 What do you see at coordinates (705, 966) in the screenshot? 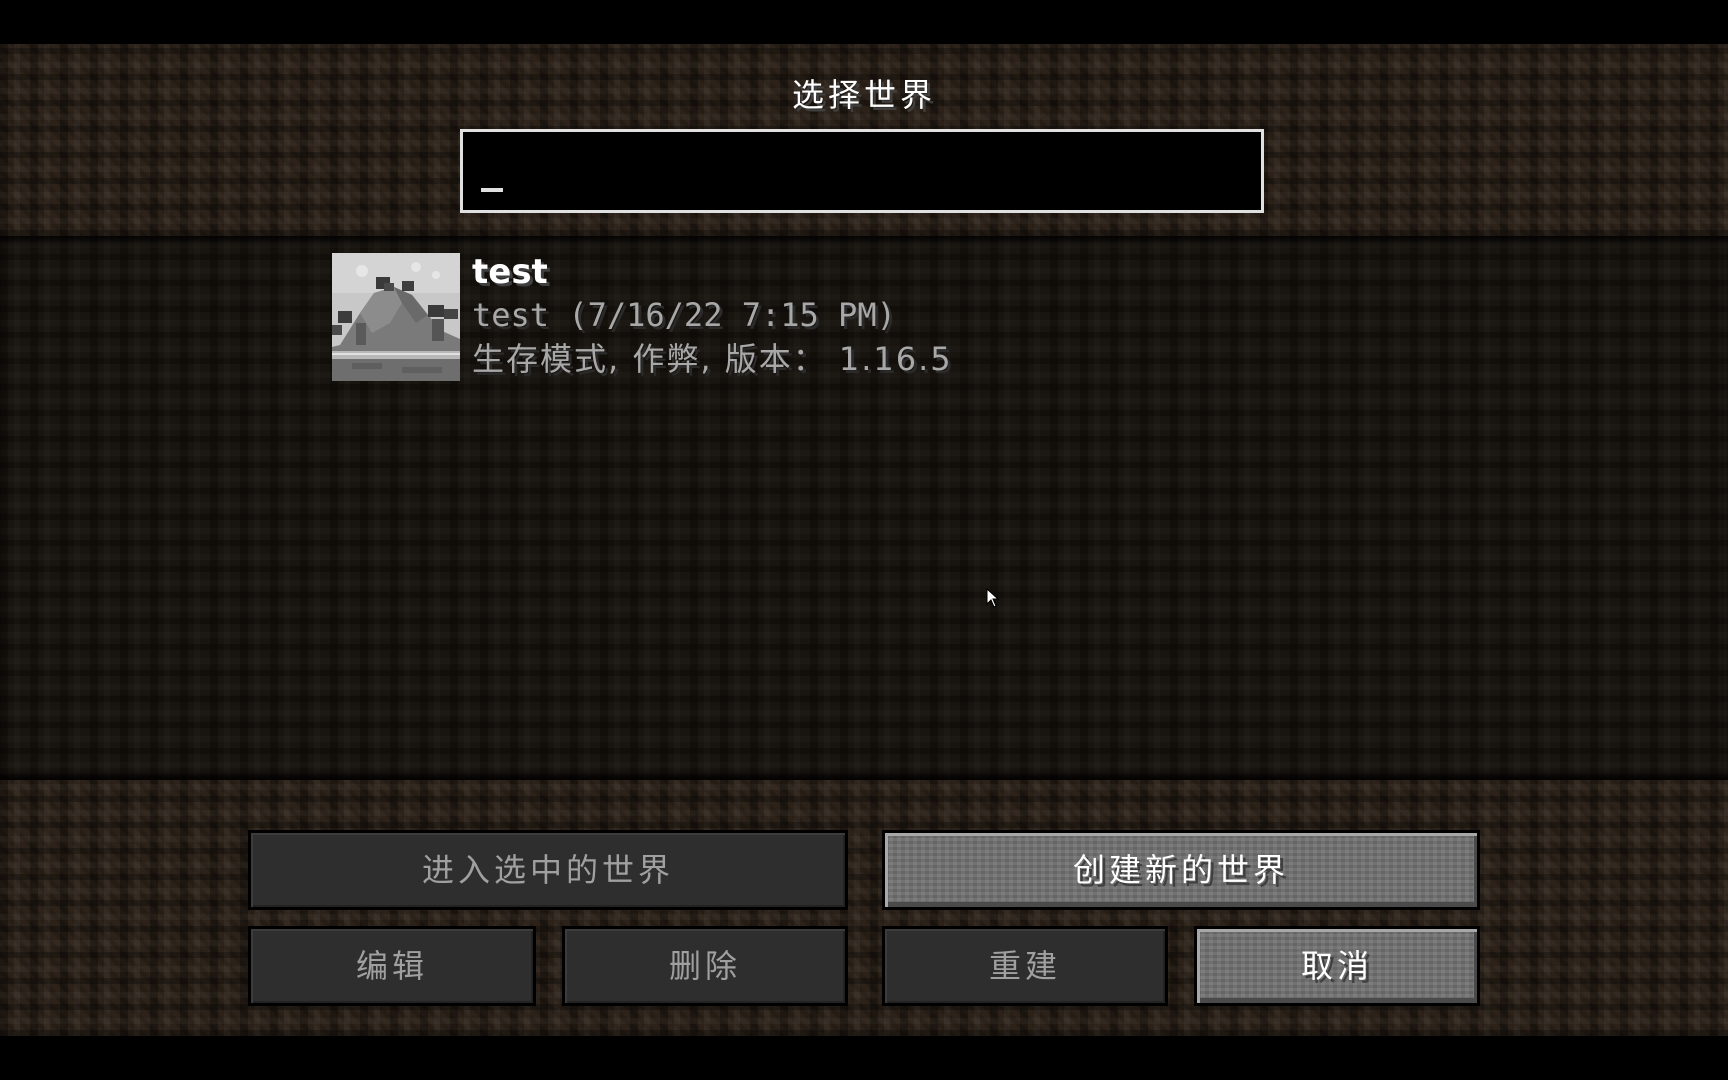
I see `delete-button: 删除` at bounding box center [705, 966].